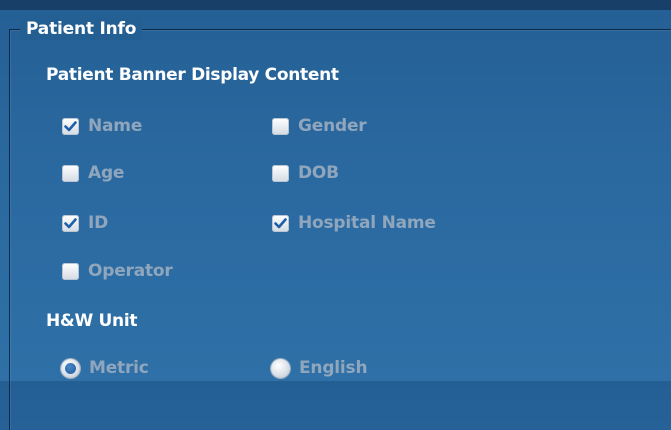 This screenshot has width=671, height=430. I want to click on hw-unit-label: H&W Unit, so click(92, 321).